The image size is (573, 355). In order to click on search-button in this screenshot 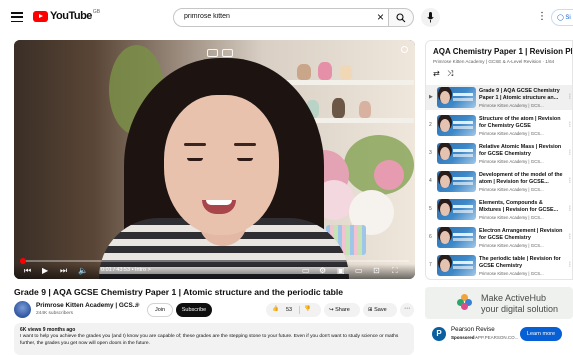, I will do `click(401, 17)`.